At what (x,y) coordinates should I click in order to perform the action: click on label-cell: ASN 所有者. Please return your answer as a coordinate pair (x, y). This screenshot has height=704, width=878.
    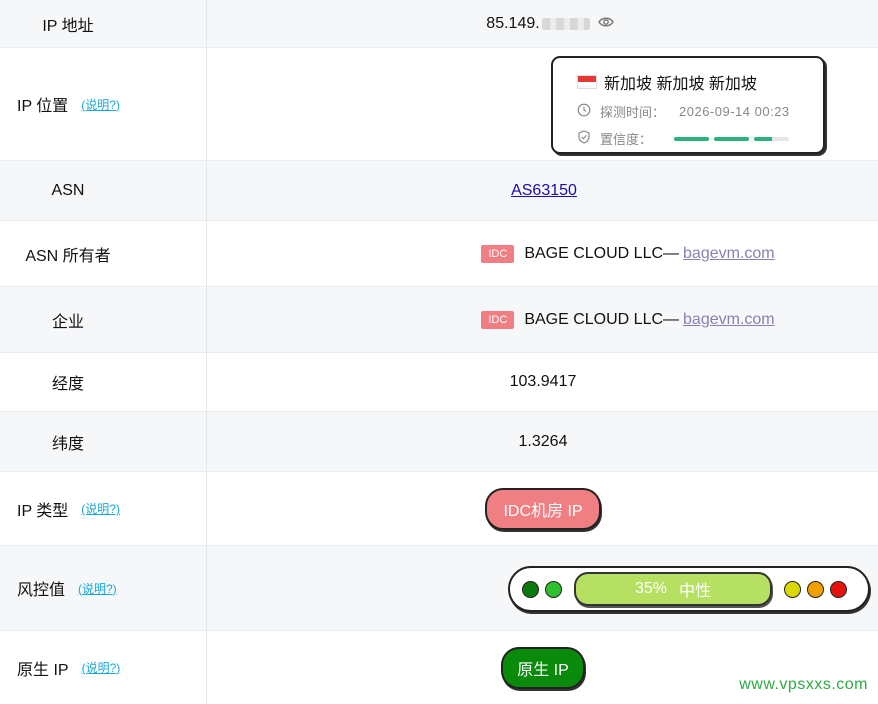
    Looking at the image, I should click on (103, 253).